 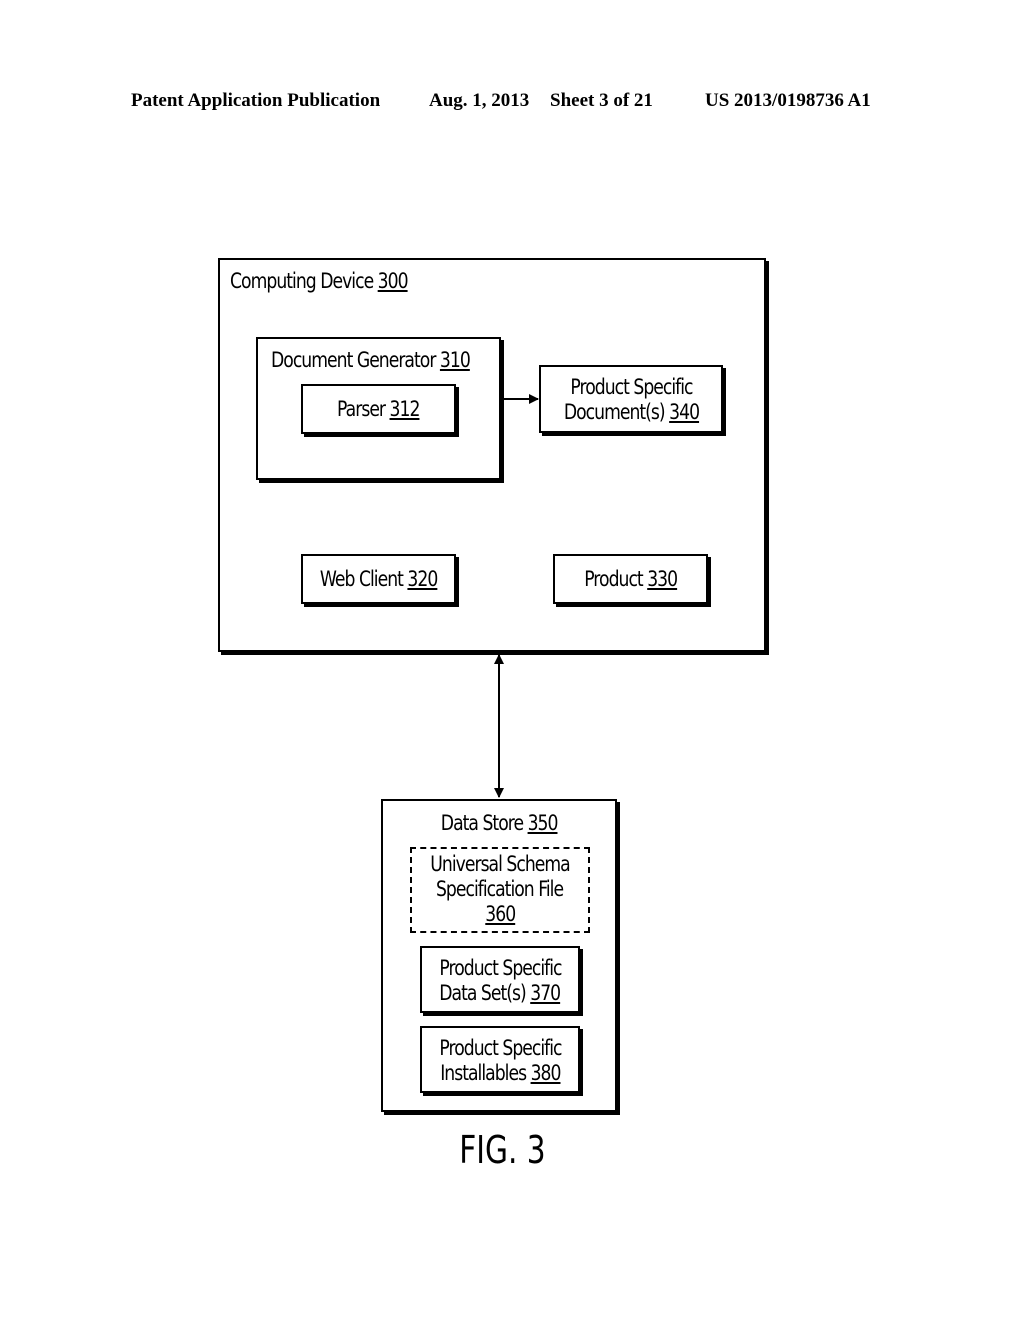 What do you see at coordinates (502, 1150) in the screenshot?
I see `figure-label: FIG. 3` at bounding box center [502, 1150].